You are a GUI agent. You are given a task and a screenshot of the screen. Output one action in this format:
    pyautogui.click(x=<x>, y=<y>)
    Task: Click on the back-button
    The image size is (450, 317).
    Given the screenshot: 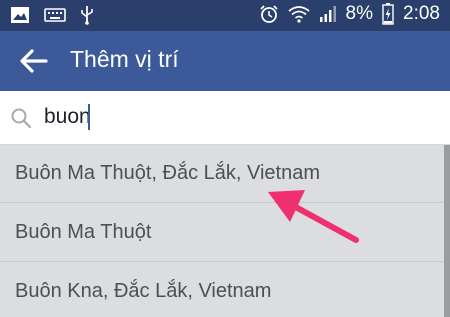 What is the action you would take?
    pyautogui.click(x=33, y=61)
    